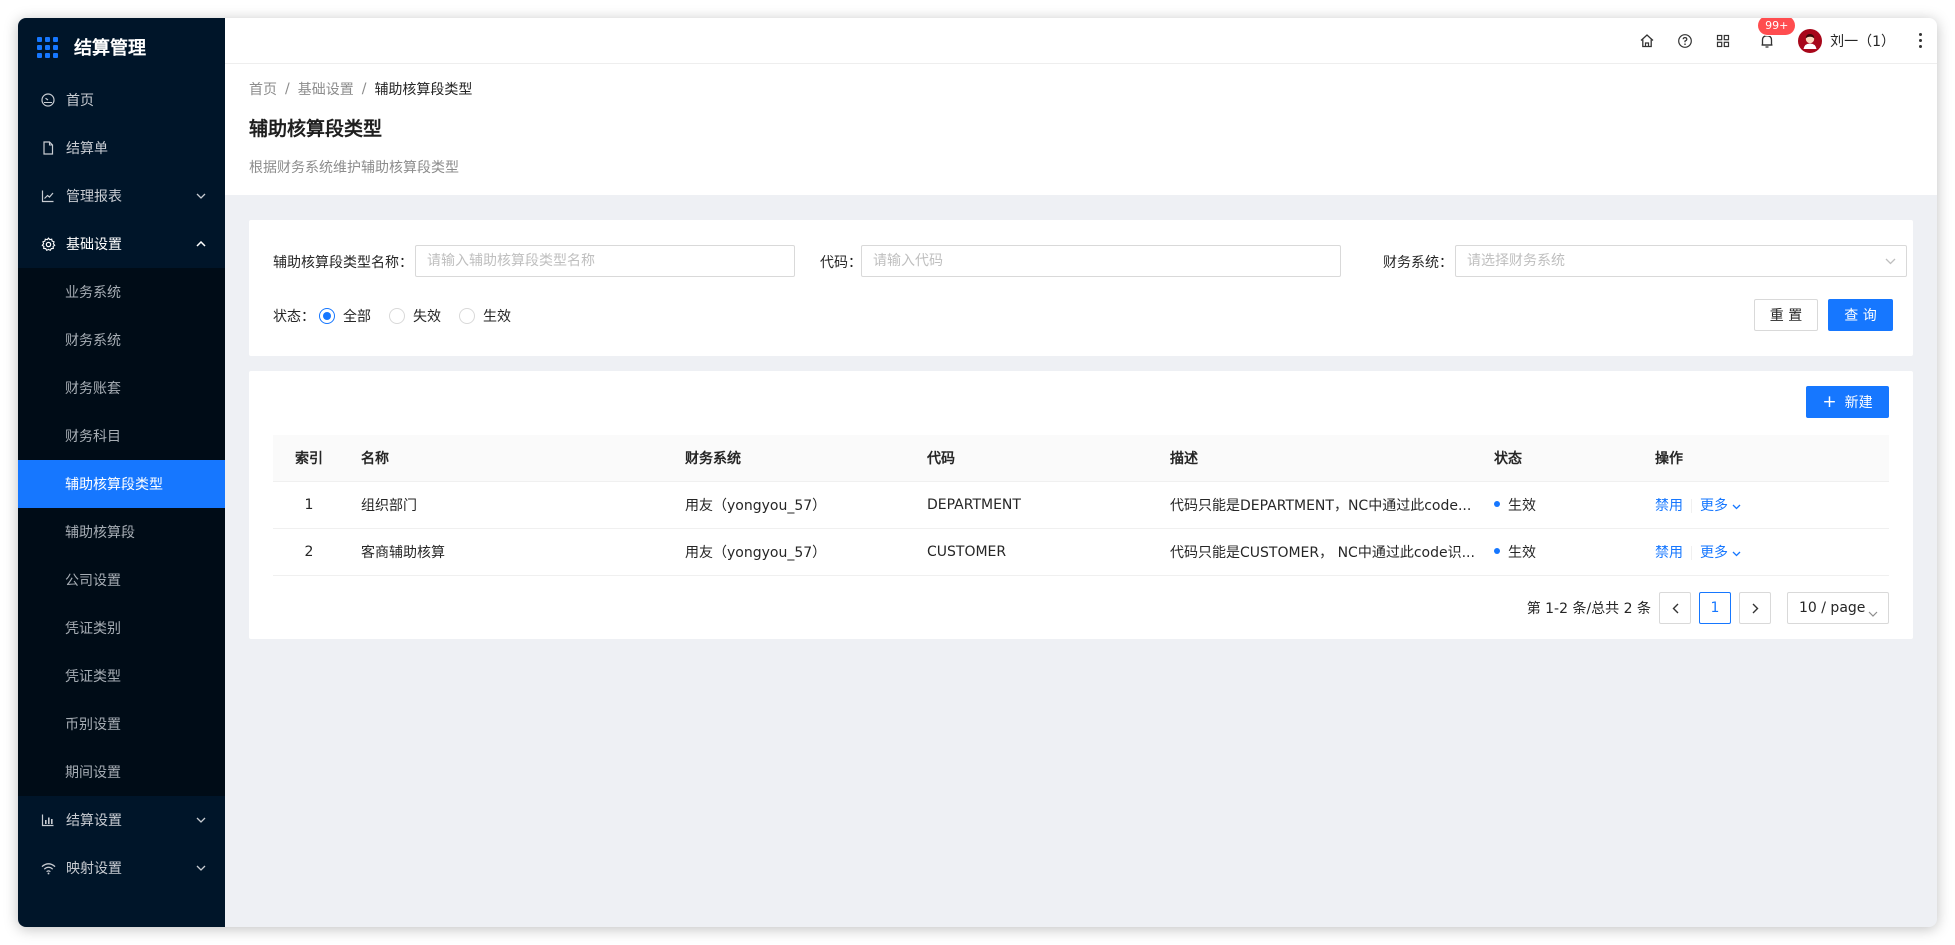 This screenshot has height=945, width=1955. What do you see at coordinates (110, 48) in the screenshot?
I see `app-title: 结算管理` at bounding box center [110, 48].